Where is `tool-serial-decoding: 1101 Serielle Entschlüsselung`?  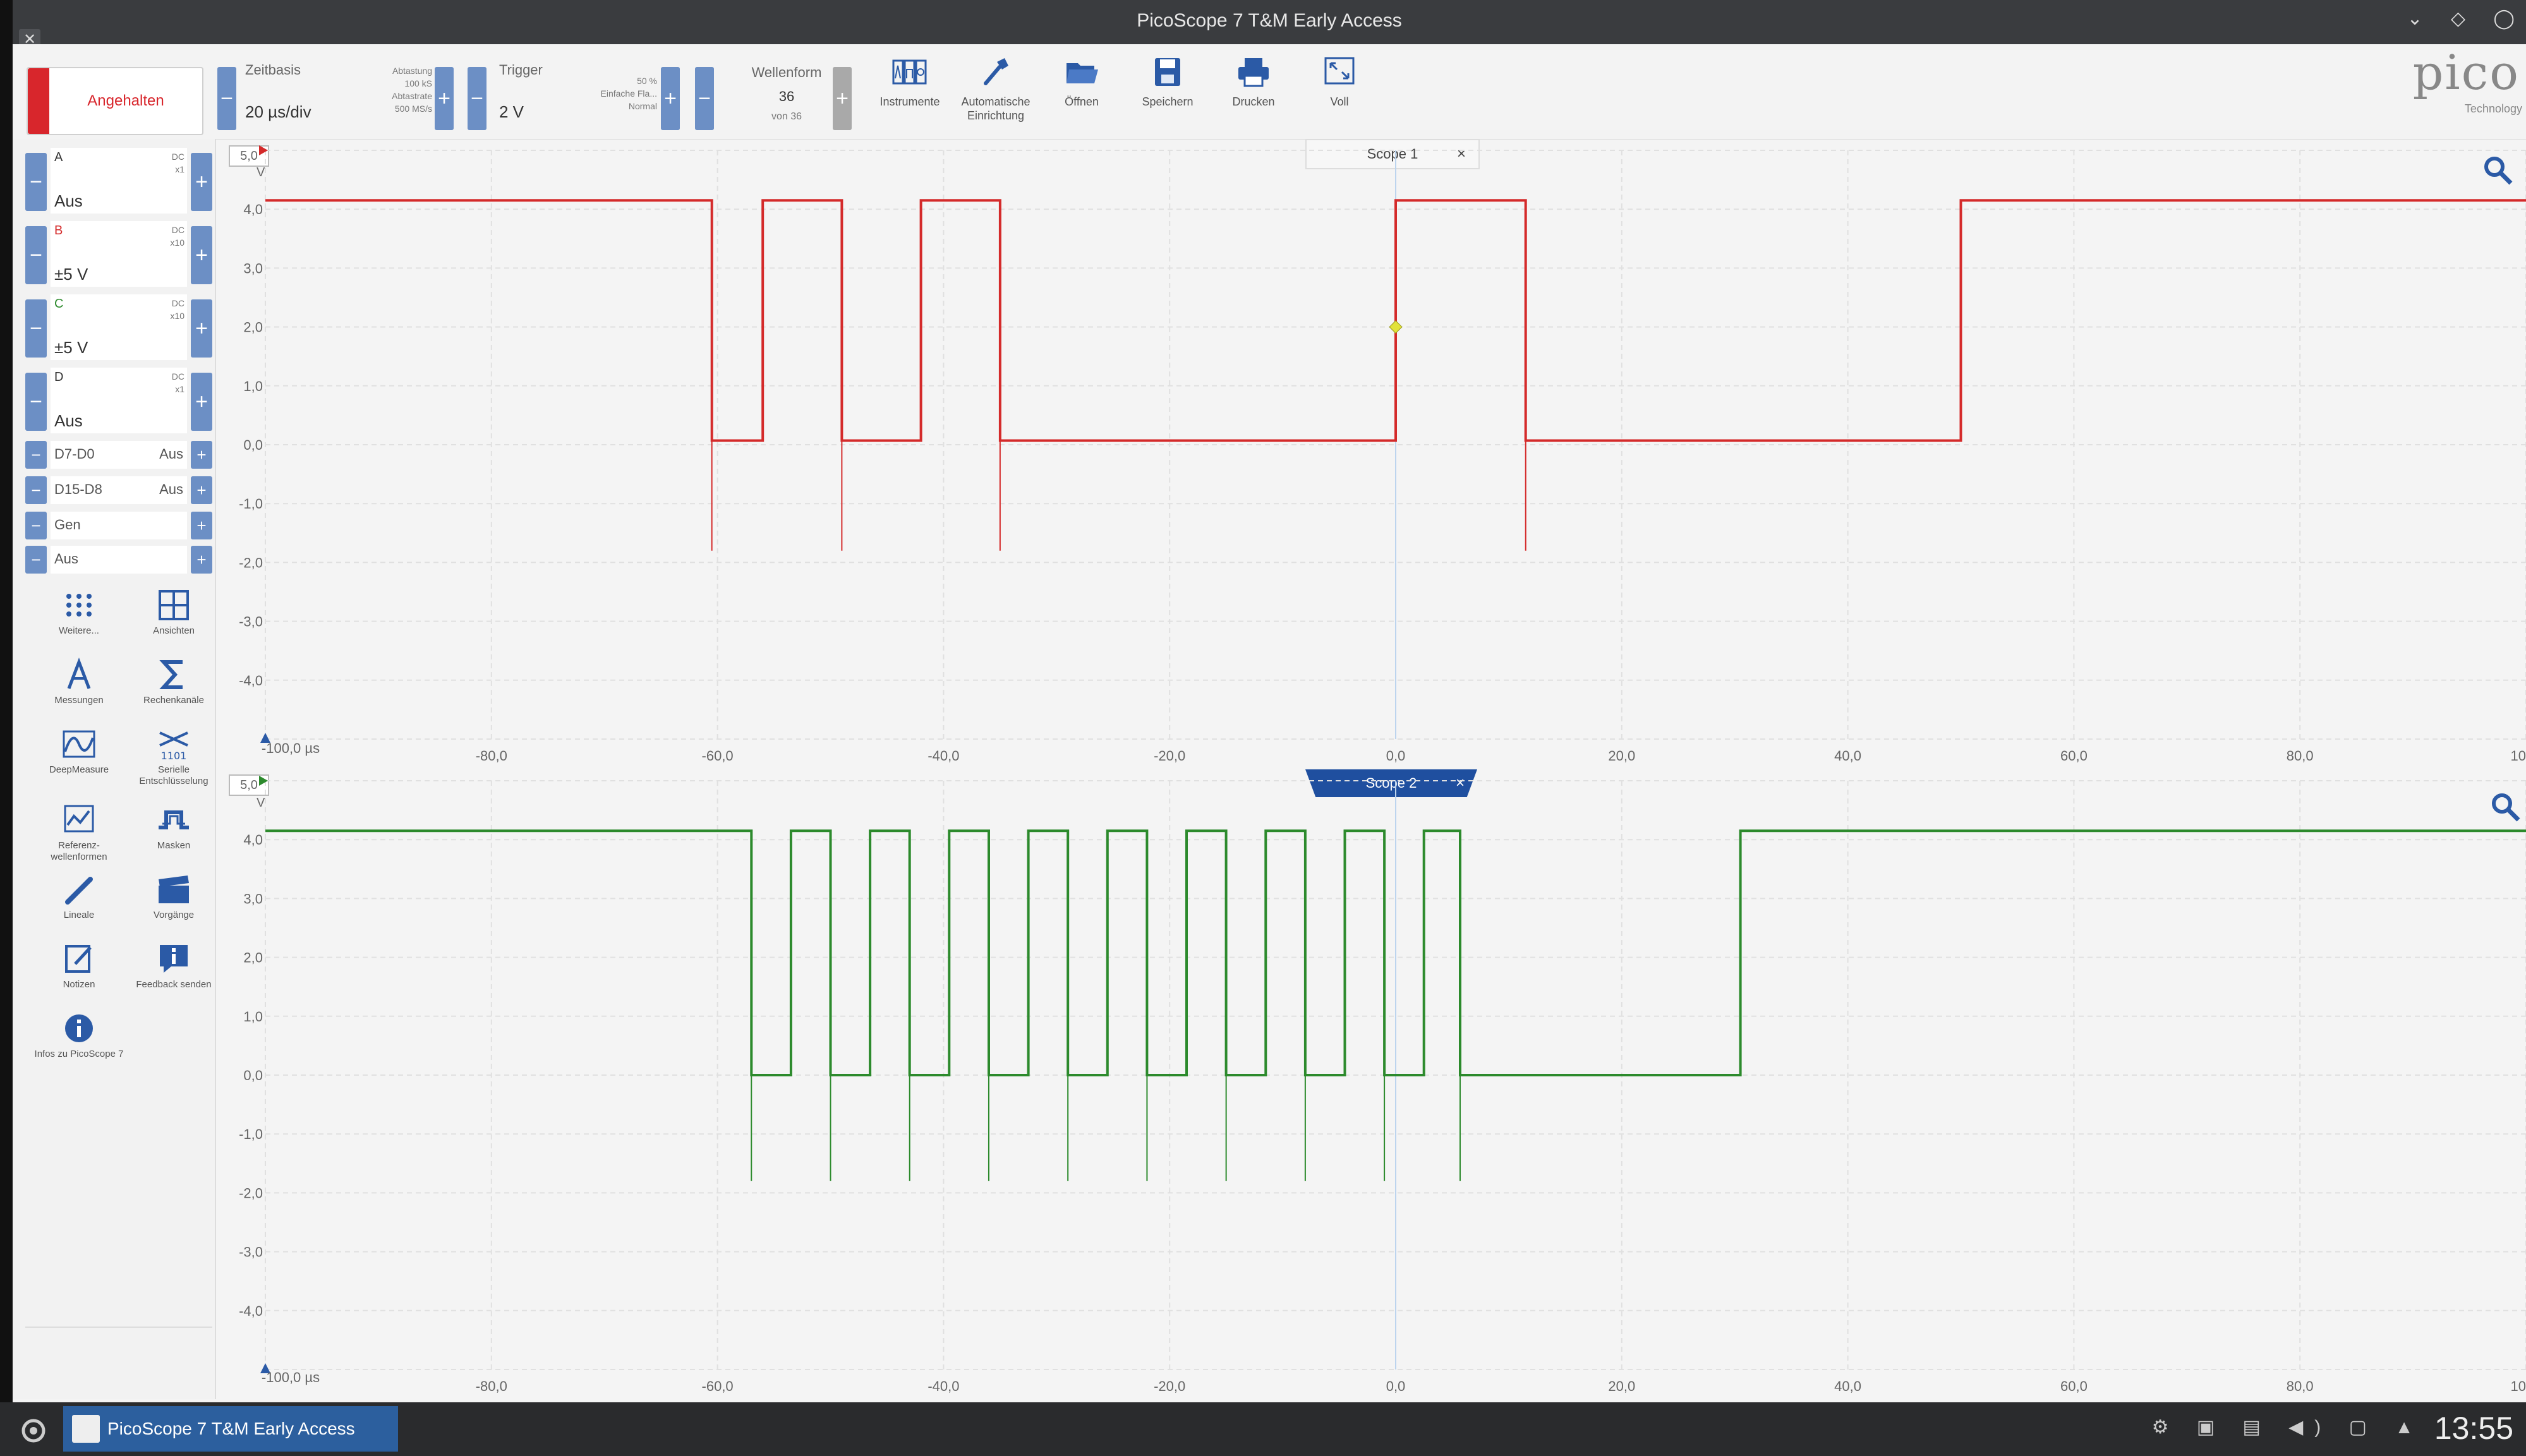 tool-serial-decoding: 1101 Serielle Entschlüsselung is located at coordinates (173, 756).